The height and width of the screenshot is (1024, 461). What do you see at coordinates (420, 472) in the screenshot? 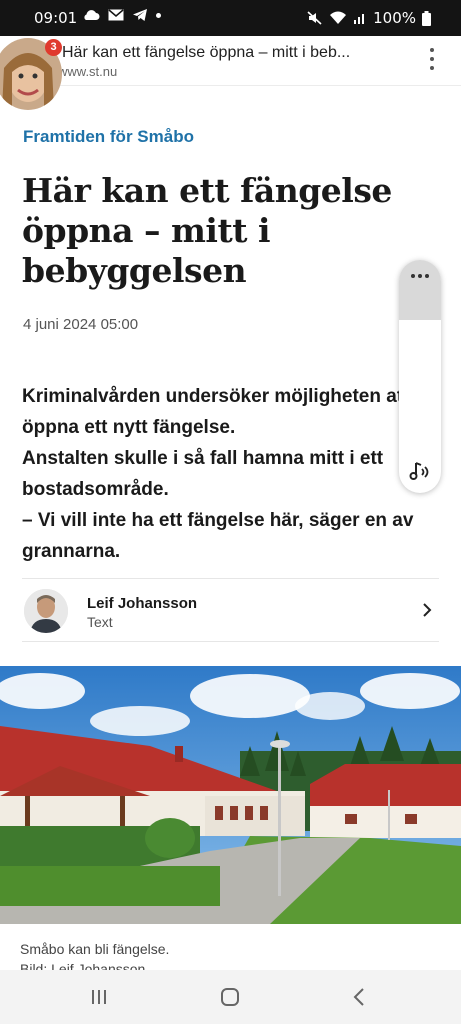
I see `listen-audio-icon` at bounding box center [420, 472].